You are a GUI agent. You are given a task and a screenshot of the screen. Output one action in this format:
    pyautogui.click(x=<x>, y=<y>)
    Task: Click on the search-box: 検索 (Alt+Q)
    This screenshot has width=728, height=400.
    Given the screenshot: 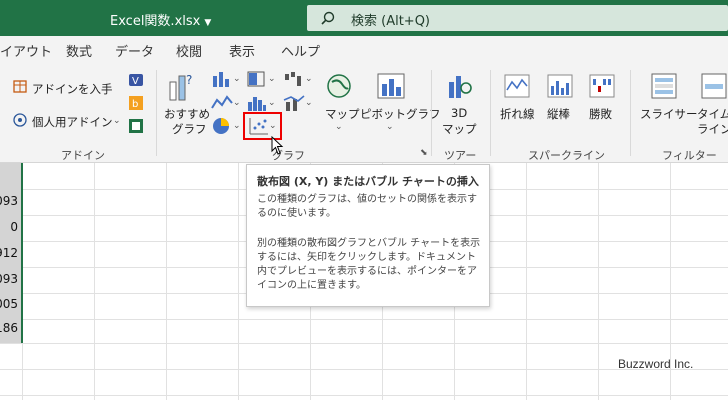 What is the action you would take?
    pyautogui.click(x=517, y=18)
    